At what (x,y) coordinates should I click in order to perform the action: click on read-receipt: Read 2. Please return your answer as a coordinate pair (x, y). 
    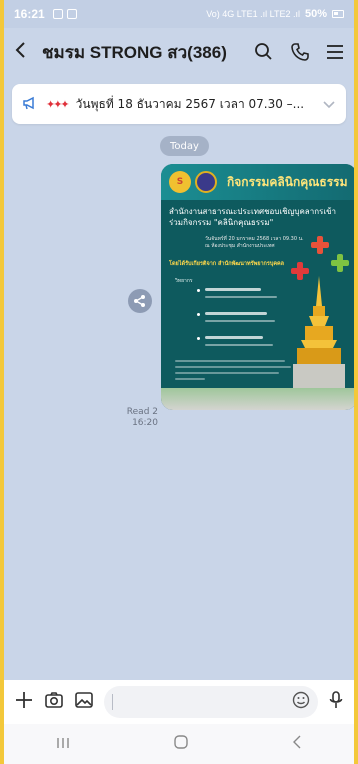
    Looking at the image, I should click on (142, 412).